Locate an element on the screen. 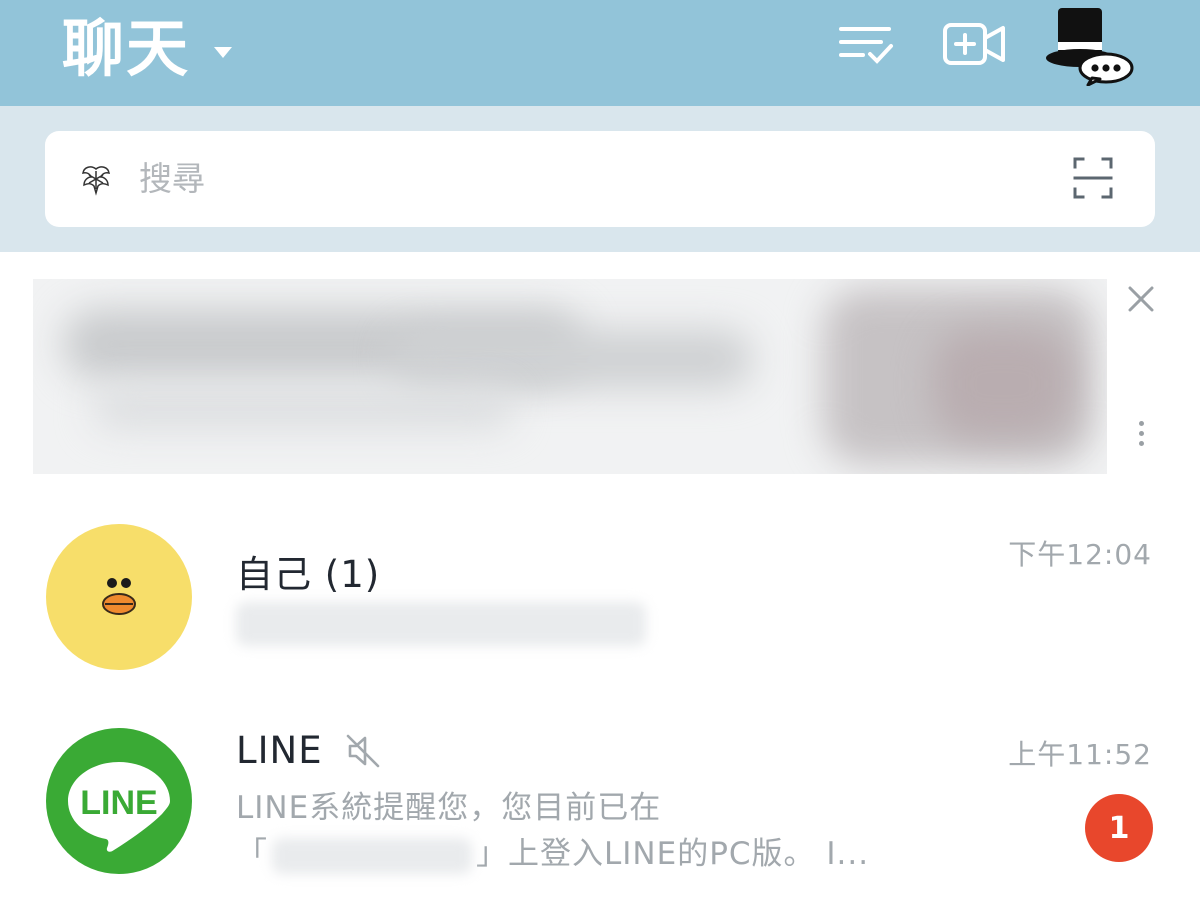  sally-duck-avatar is located at coordinates (119, 596).